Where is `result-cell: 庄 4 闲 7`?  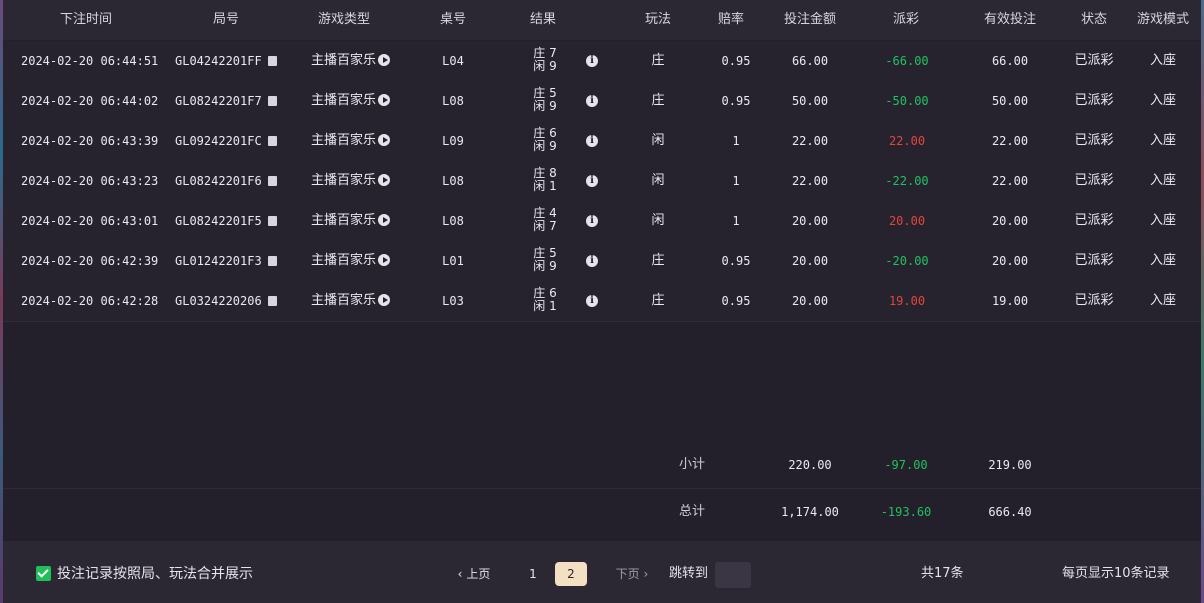 result-cell: 庄 4 闲 7 is located at coordinates (545, 221).